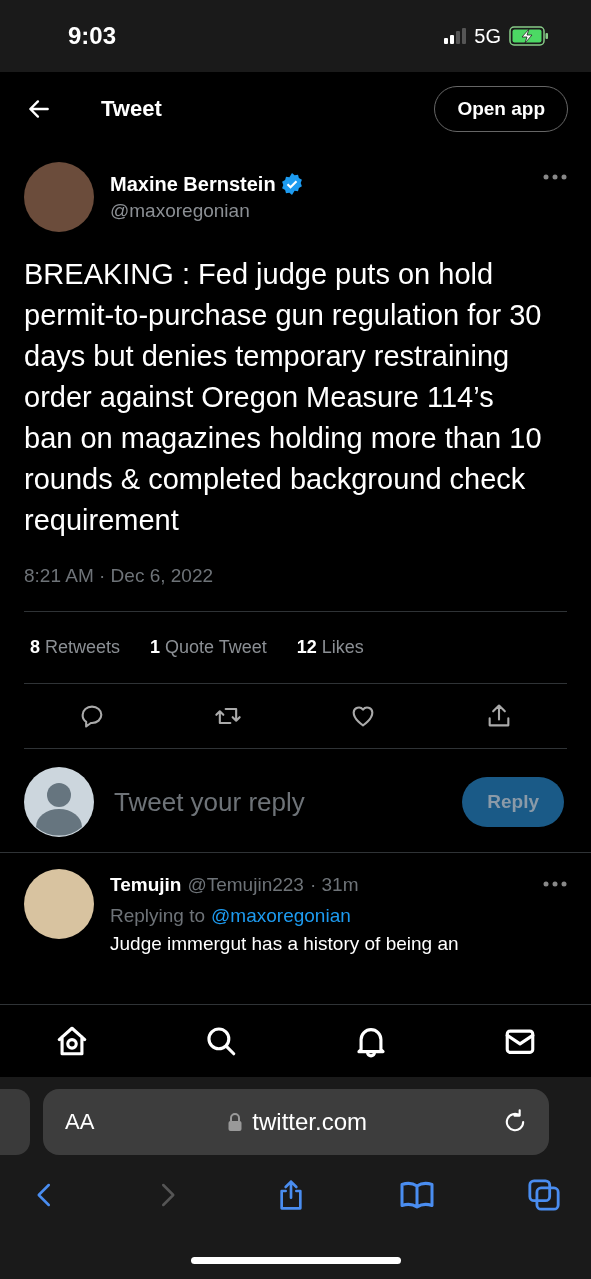 The image size is (591, 1279). What do you see at coordinates (306, 647) in the screenshot?
I see `stat-count: 12` at bounding box center [306, 647].